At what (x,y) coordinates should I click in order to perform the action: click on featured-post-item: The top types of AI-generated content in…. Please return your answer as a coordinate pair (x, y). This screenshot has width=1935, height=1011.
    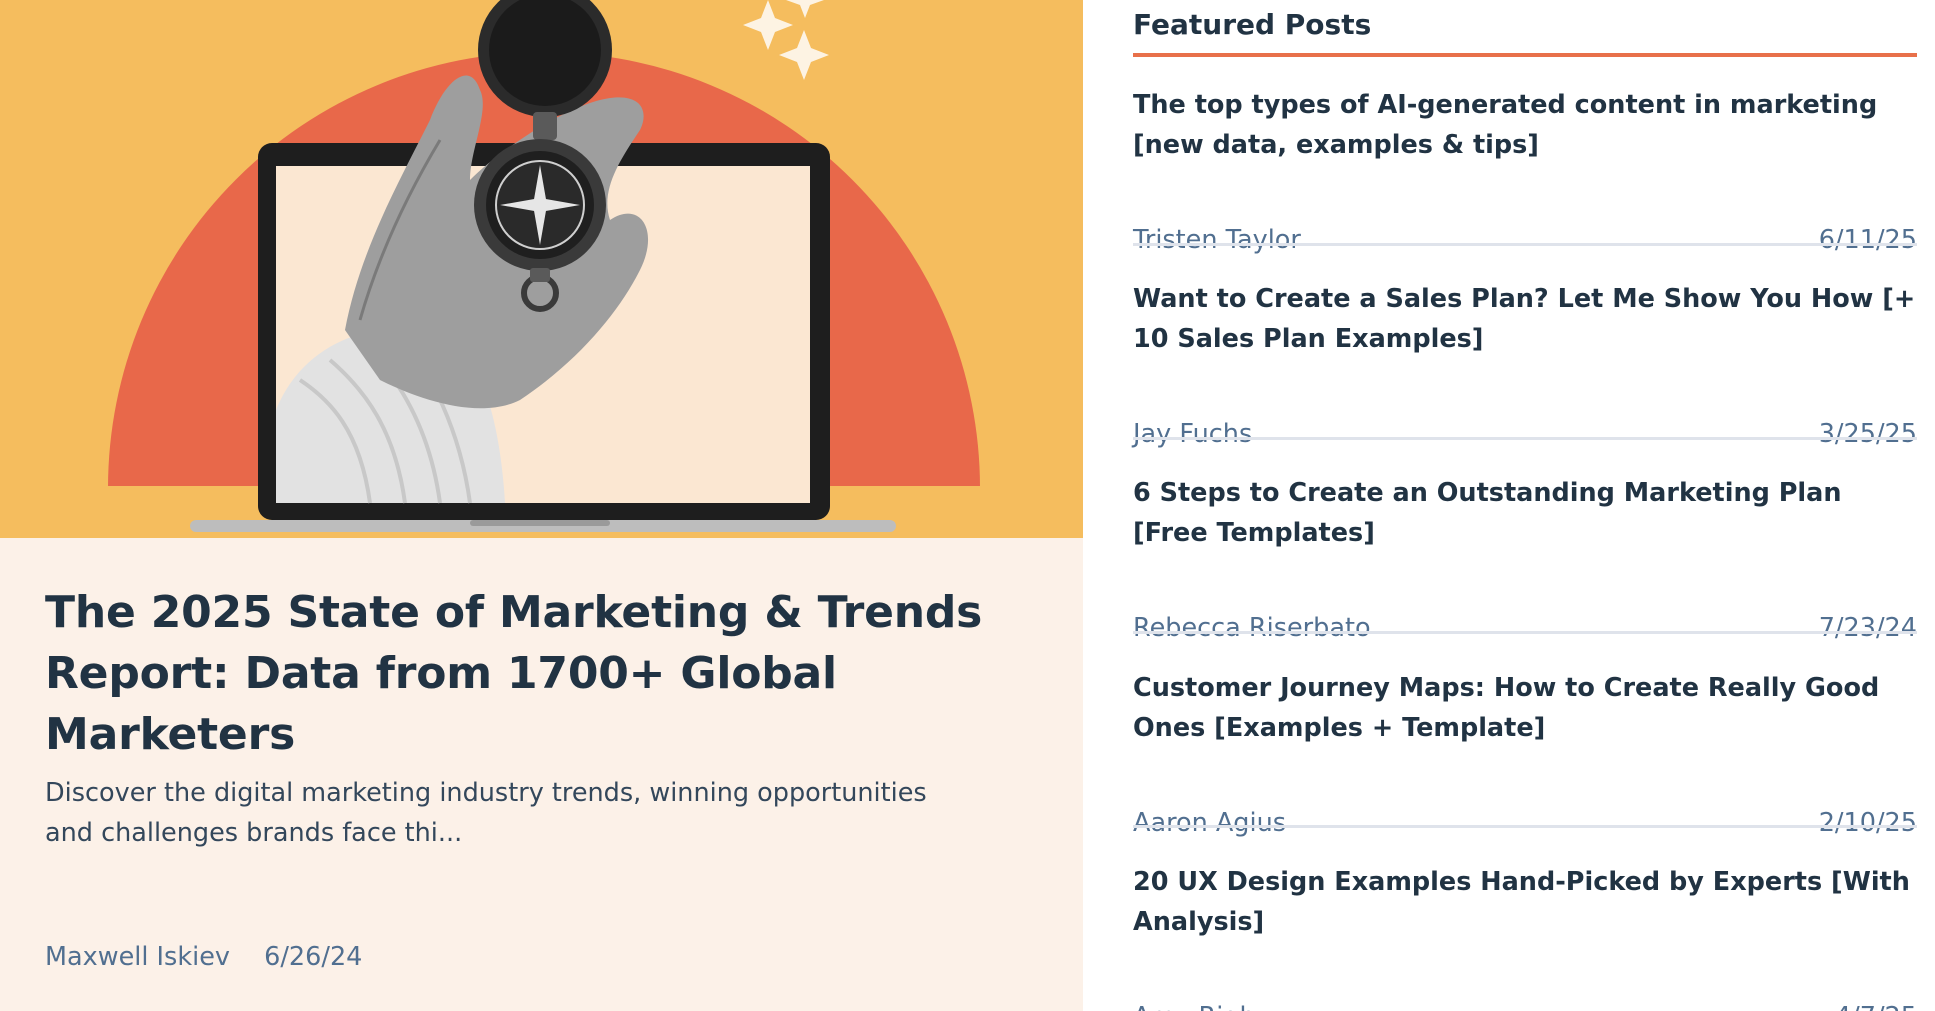
    Looking at the image, I should click on (1525, 162).